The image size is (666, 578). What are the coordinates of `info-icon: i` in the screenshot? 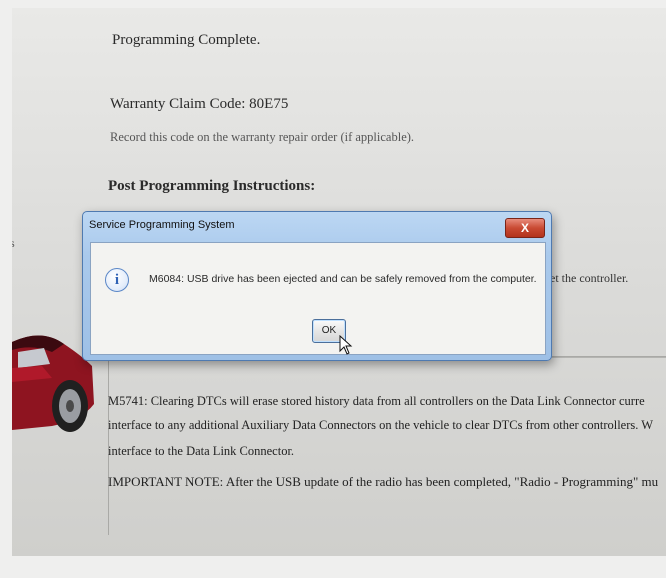 It's located at (117, 280).